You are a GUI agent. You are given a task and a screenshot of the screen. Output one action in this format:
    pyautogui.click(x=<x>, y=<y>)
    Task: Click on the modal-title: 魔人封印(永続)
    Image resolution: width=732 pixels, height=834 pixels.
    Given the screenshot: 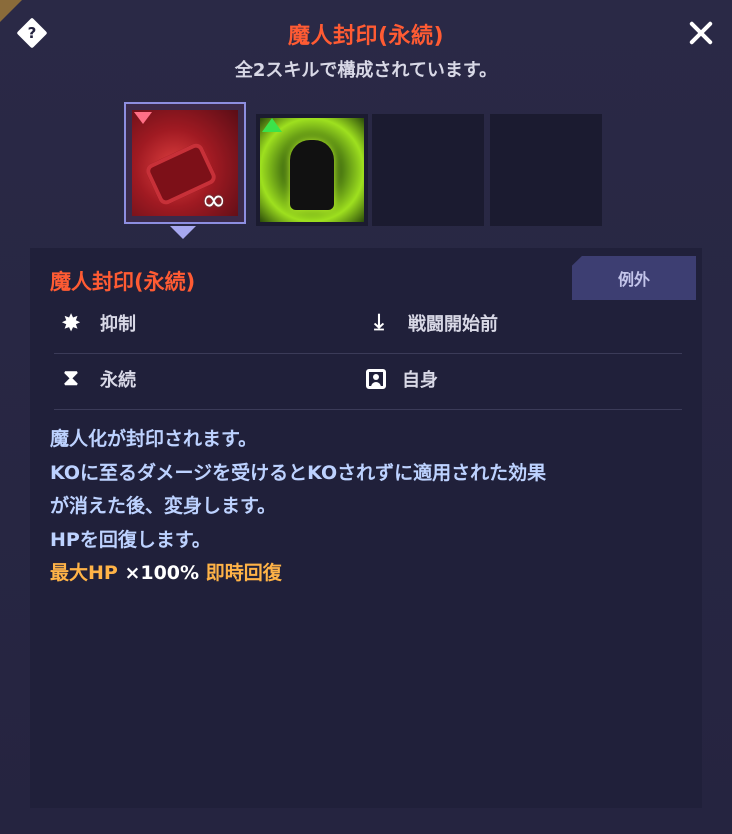 What is the action you would take?
    pyautogui.click(x=366, y=36)
    